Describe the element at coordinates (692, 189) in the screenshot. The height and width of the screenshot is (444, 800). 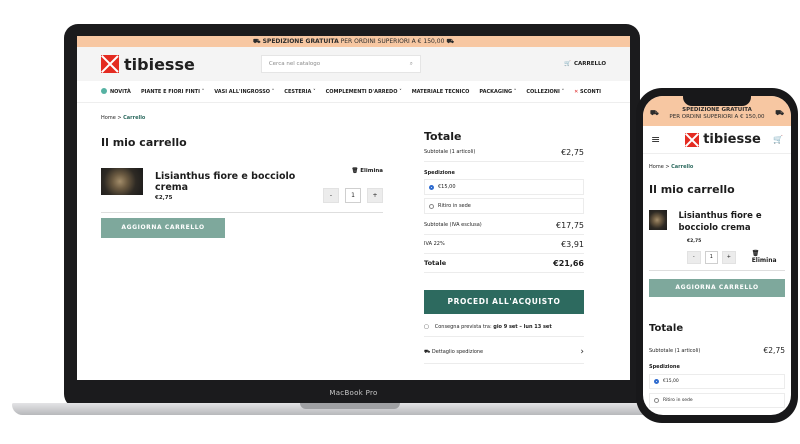
I see `page-title: Il mio carrello` at that location.